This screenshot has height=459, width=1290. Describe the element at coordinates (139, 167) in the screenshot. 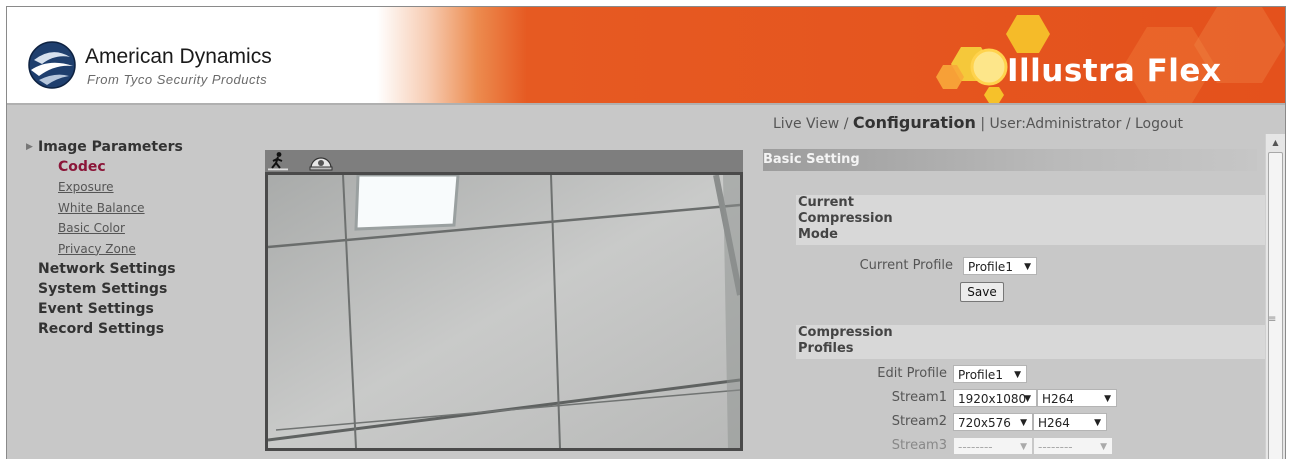

I see `menu-codec: Codec` at that location.